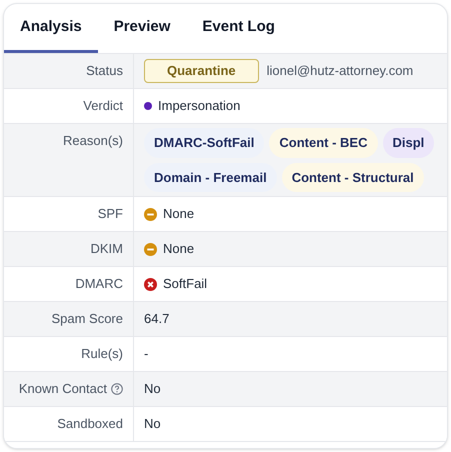 The image size is (451, 452). Describe the element at coordinates (106, 249) in the screenshot. I see `field-label: DKIM` at that location.